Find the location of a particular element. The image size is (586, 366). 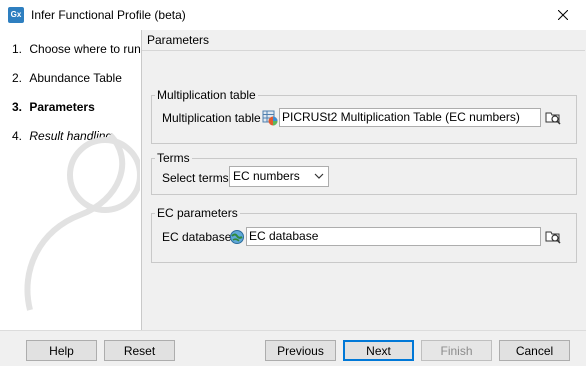

button-bar: Help Reset Previous Next Finish Cancel is located at coordinates (293, 348).